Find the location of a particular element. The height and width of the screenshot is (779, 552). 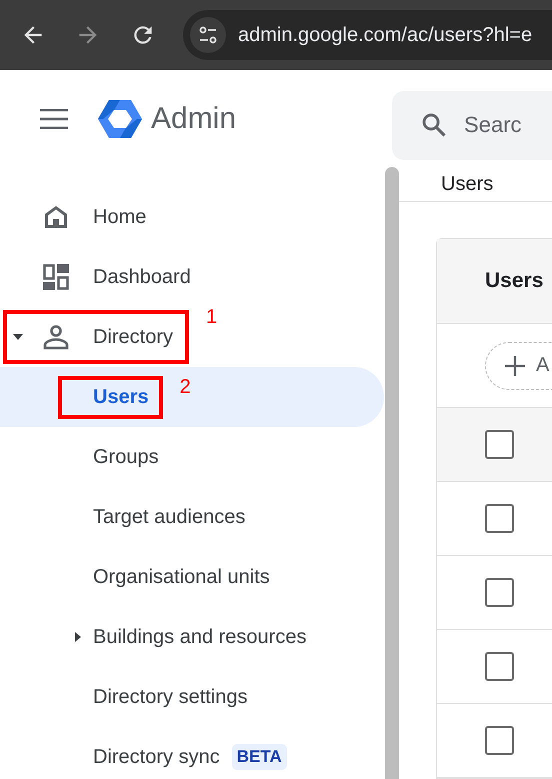

dashboard-icon is located at coordinates (56, 277).